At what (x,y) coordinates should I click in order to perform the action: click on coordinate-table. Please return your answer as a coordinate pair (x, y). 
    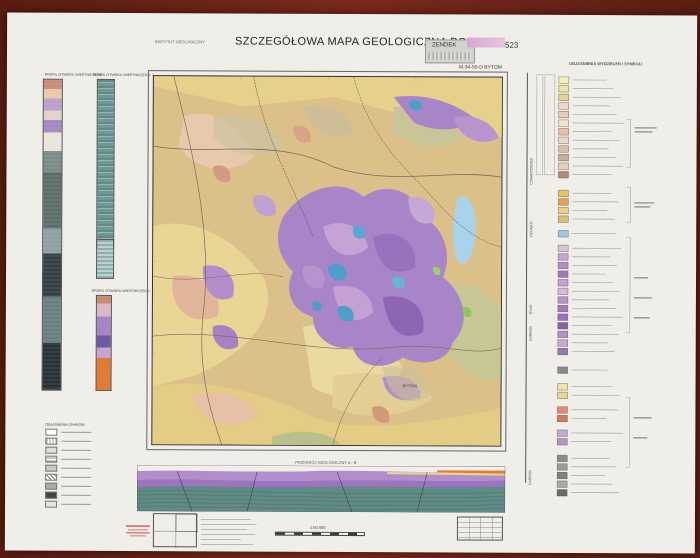
    Looking at the image, I should click on (479, 528).